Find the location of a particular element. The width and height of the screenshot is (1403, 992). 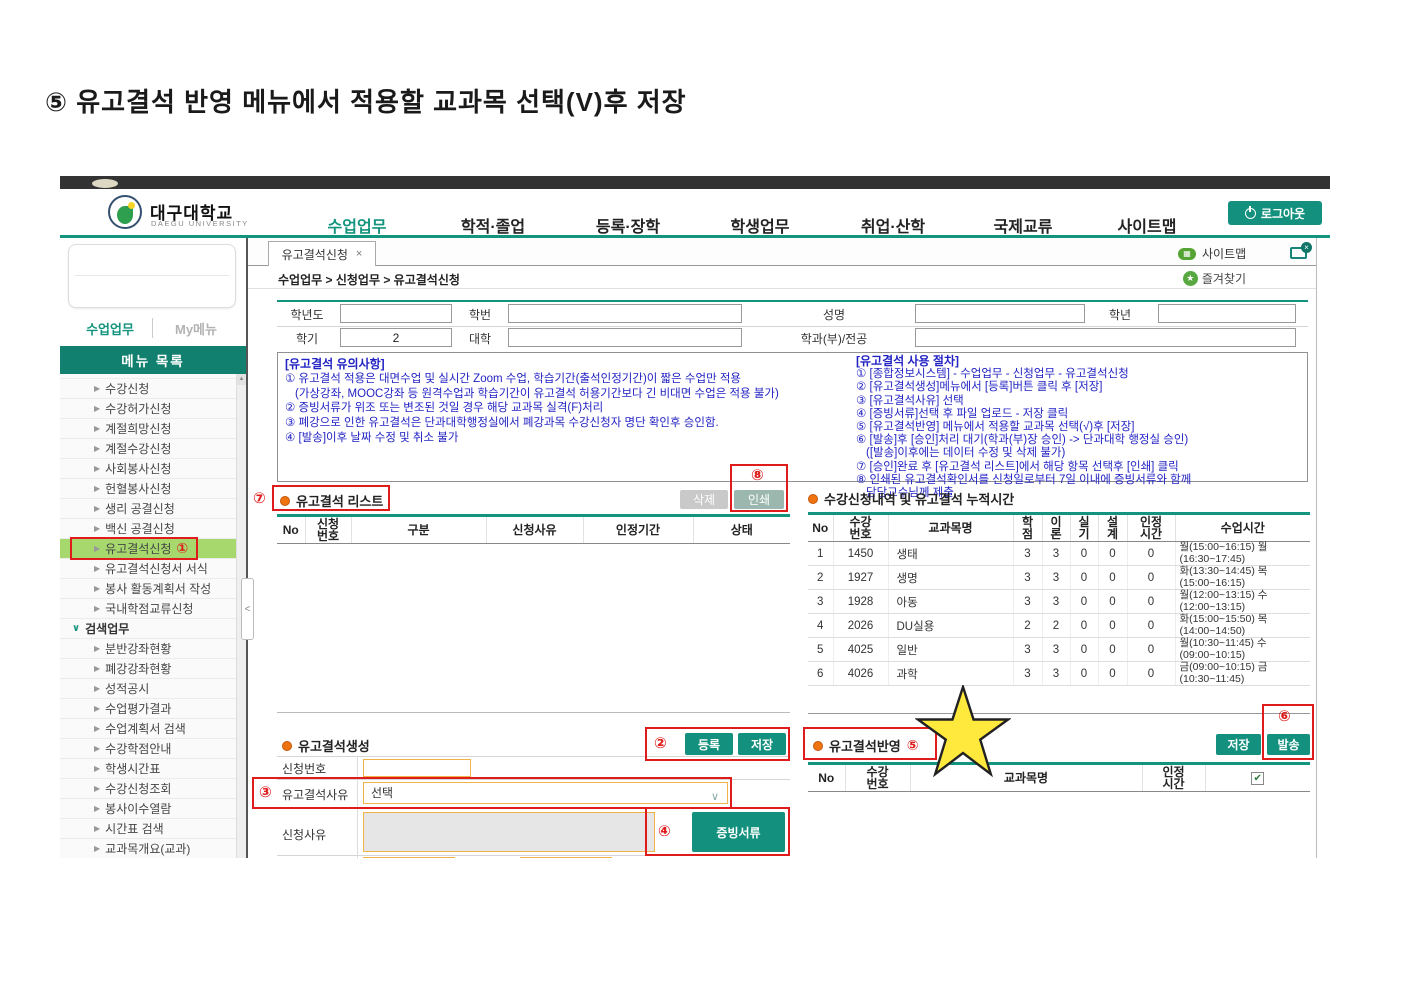

power-icon is located at coordinates (1250, 212).